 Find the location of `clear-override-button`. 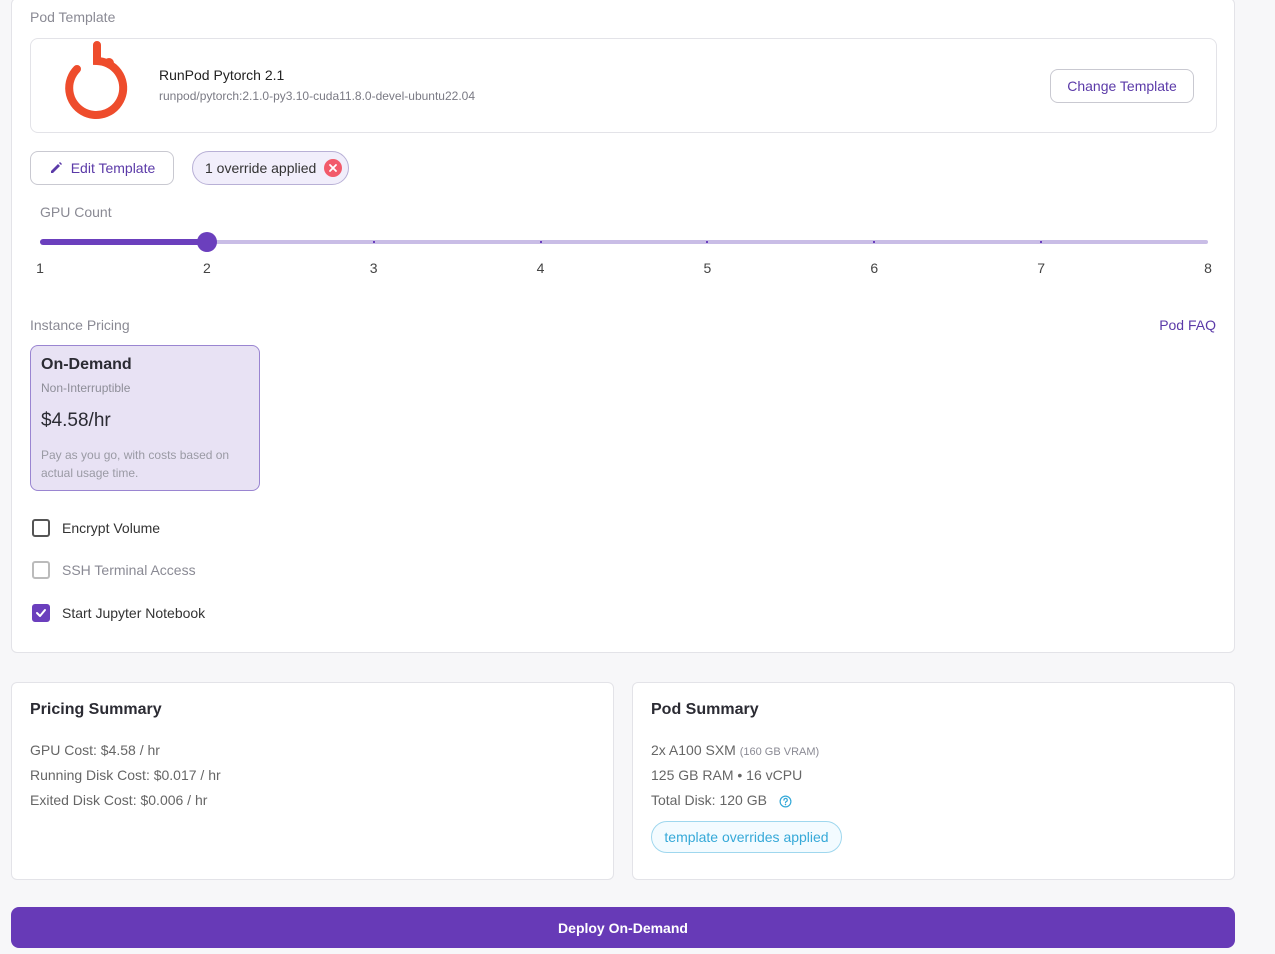

clear-override-button is located at coordinates (333, 168).